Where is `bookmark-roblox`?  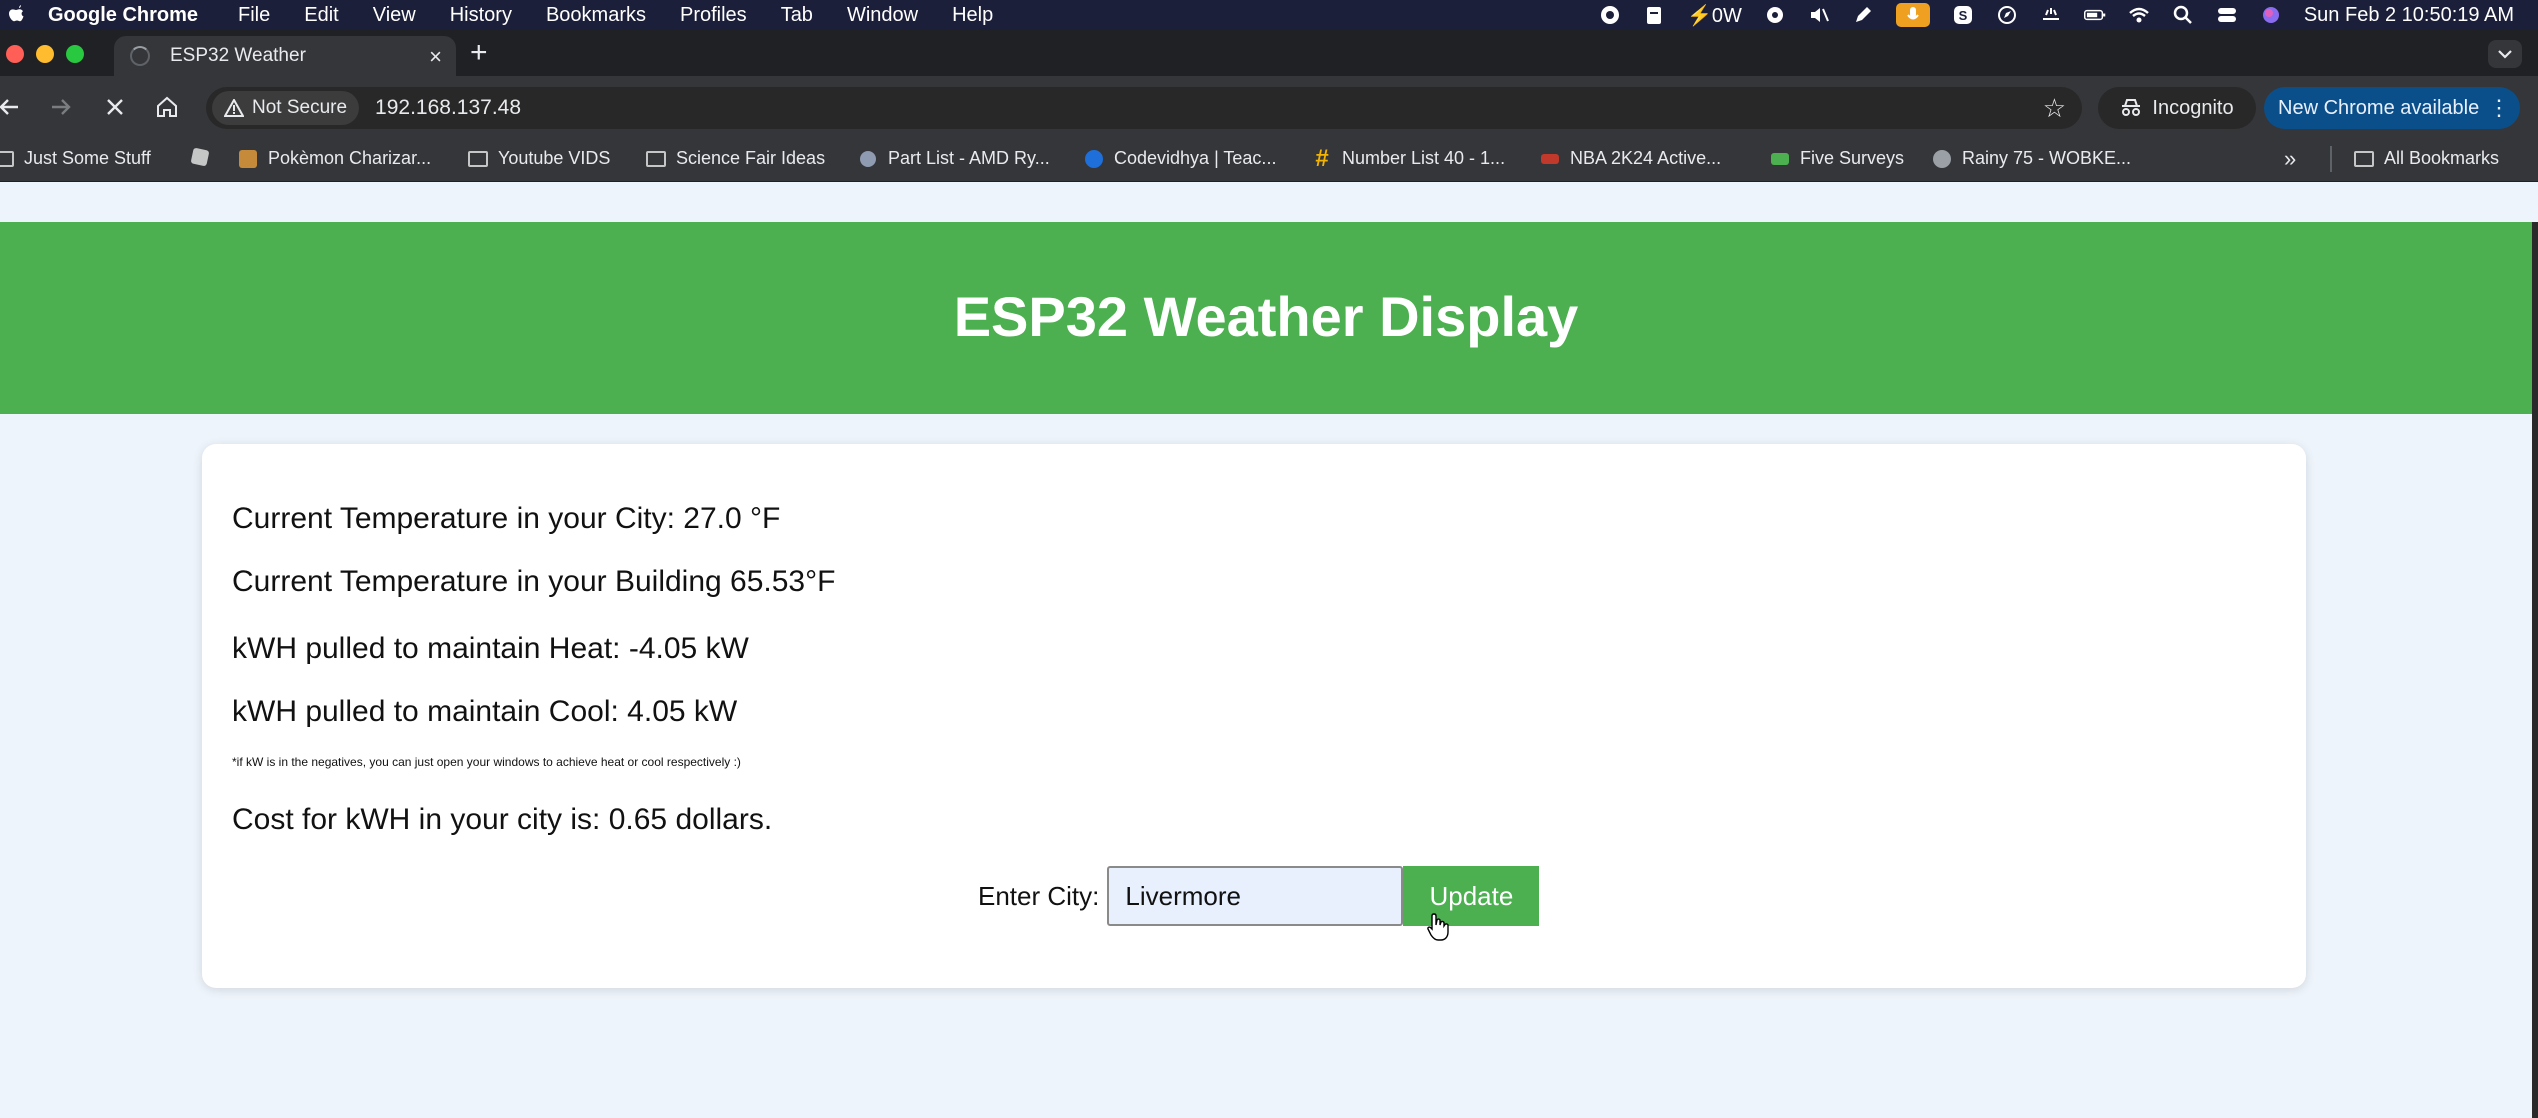
bookmark-roblox is located at coordinates (200, 157).